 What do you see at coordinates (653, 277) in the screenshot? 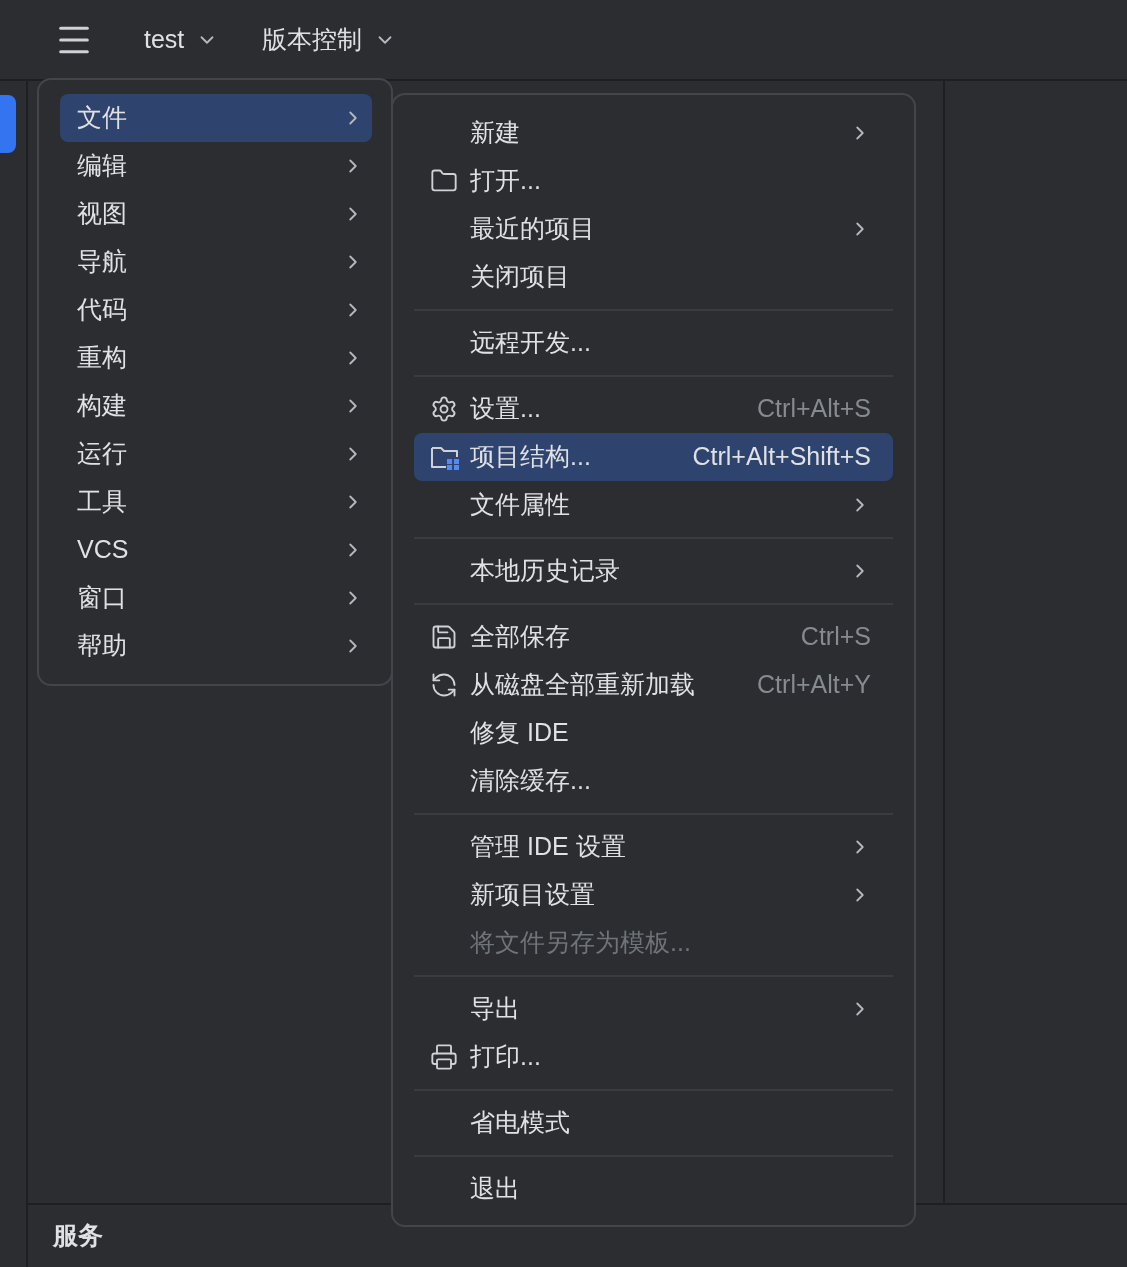
I see `menu-item: 关闭项目` at bounding box center [653, 277].